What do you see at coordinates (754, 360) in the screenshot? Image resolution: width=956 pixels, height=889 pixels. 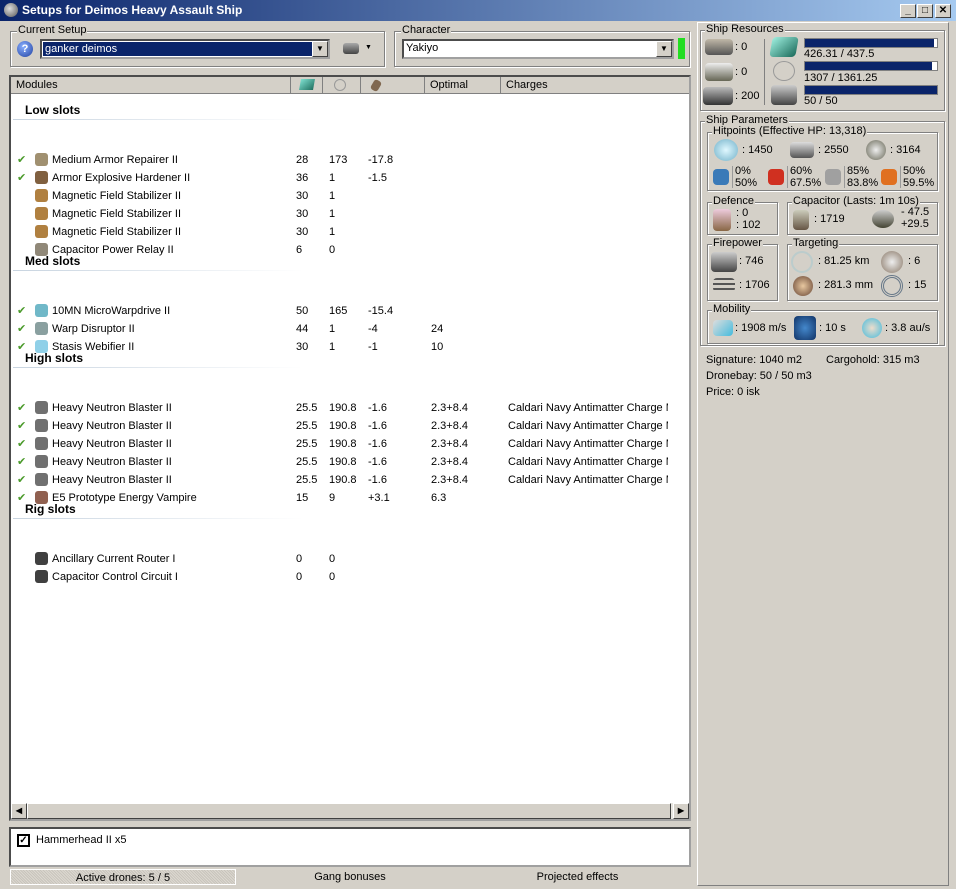 I see `signature-text: Signature: 1040 m2` at bounding box center [754, 360].